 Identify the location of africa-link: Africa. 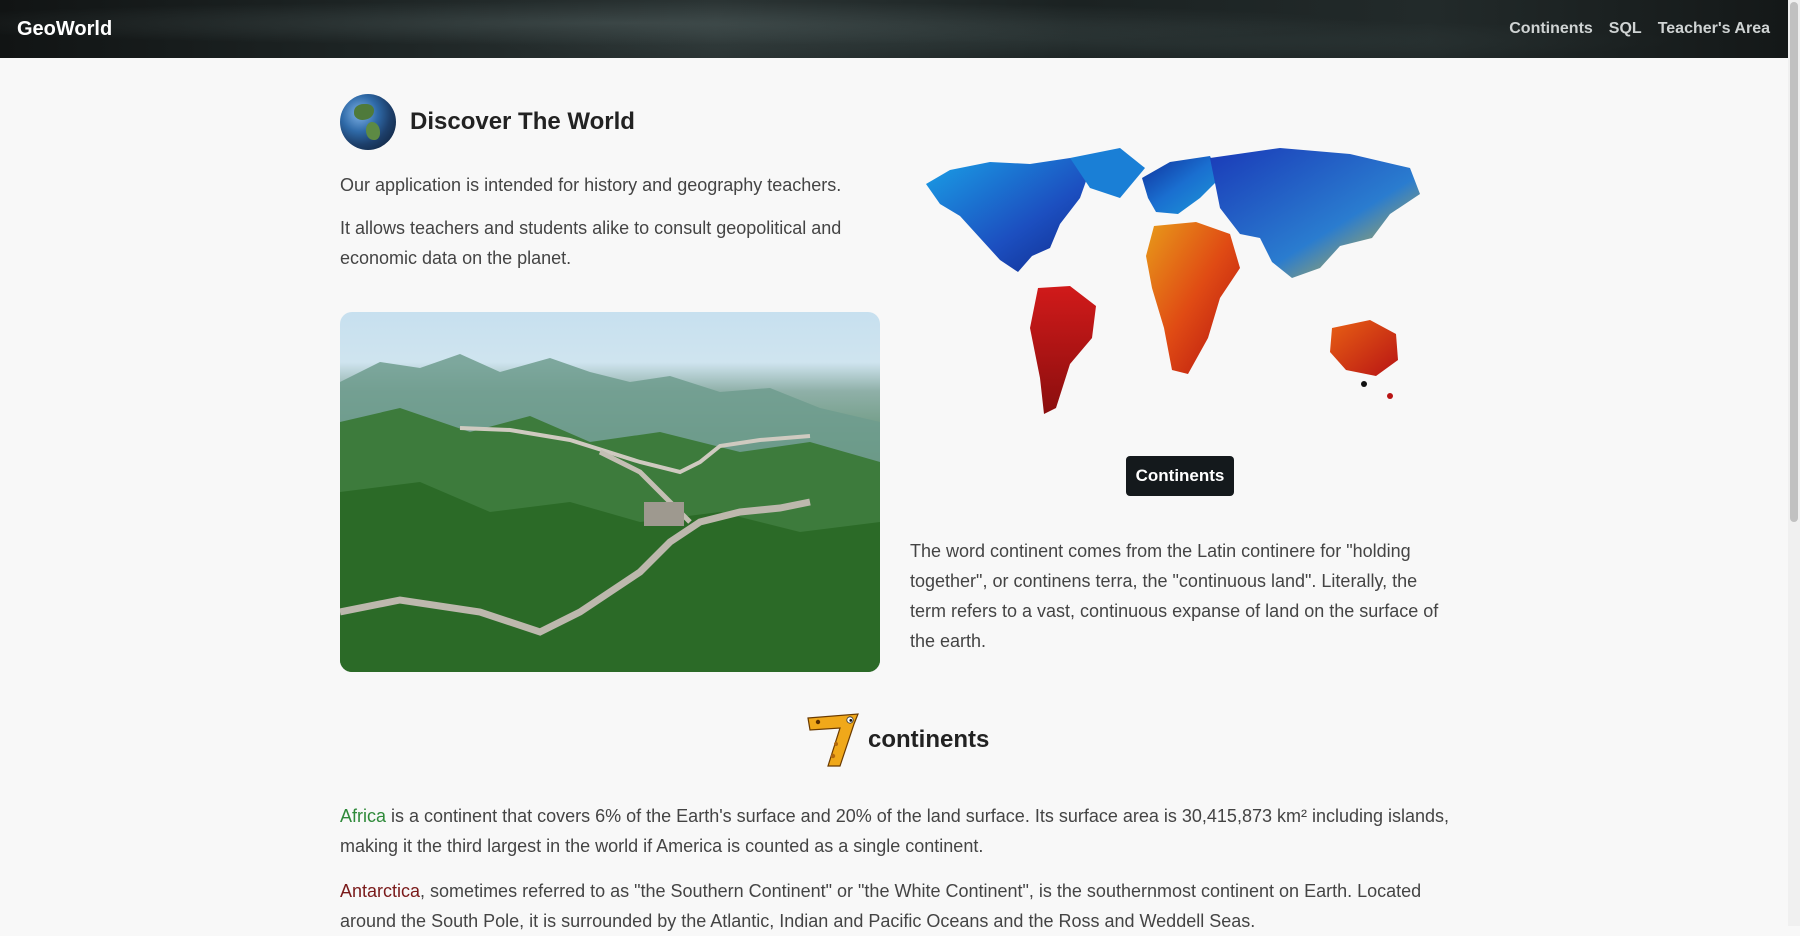
(363, 816).